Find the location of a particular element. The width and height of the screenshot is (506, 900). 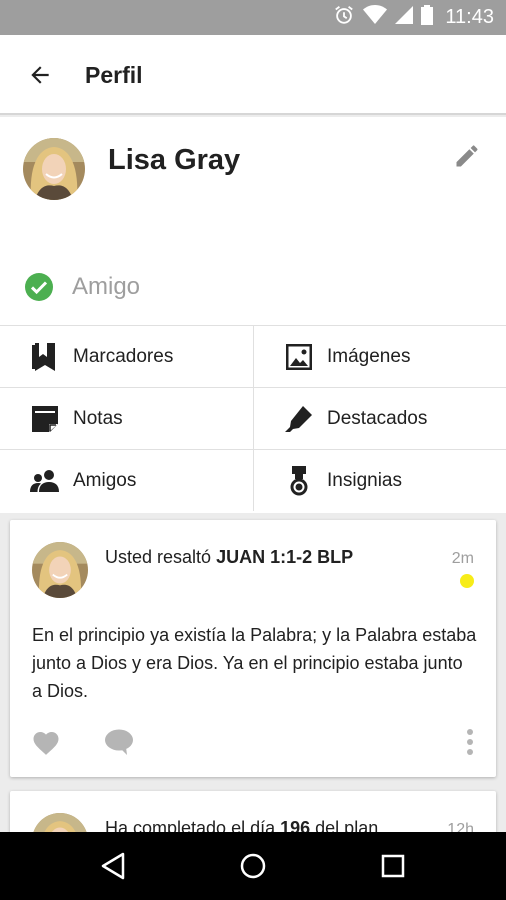

feed-timestamp: 2m is located at coordinates (462, 558).